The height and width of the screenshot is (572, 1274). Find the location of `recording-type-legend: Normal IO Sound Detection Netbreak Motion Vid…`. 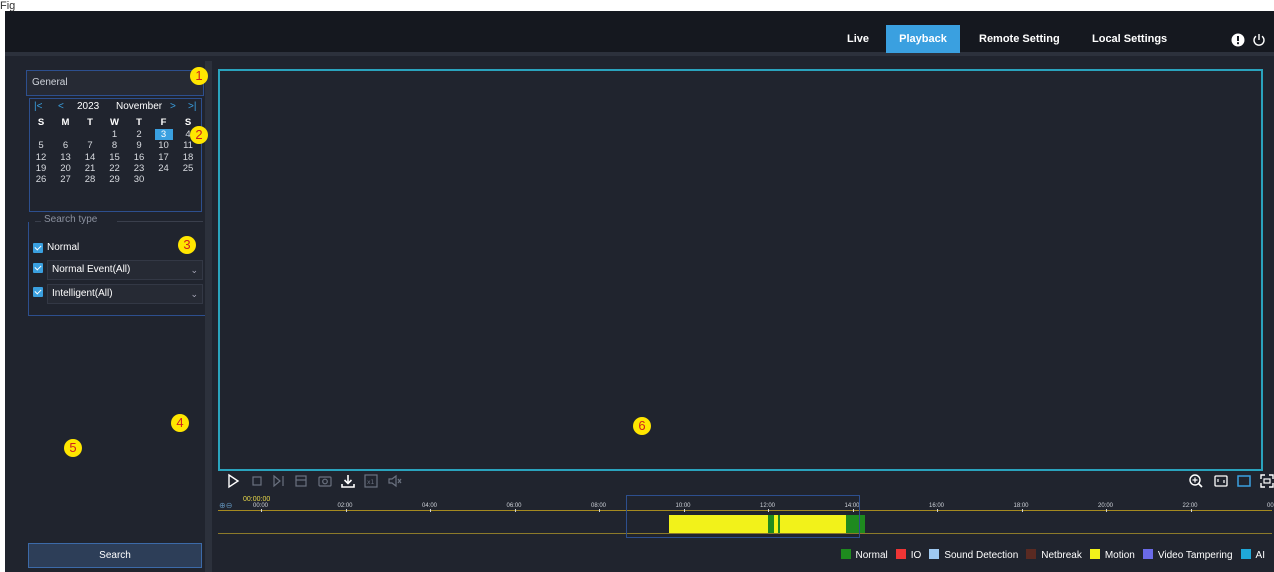

recording-type-legend: Normal IO Sound Detection Netbreak Motion Vid… is located at coordinates (1049, 556).